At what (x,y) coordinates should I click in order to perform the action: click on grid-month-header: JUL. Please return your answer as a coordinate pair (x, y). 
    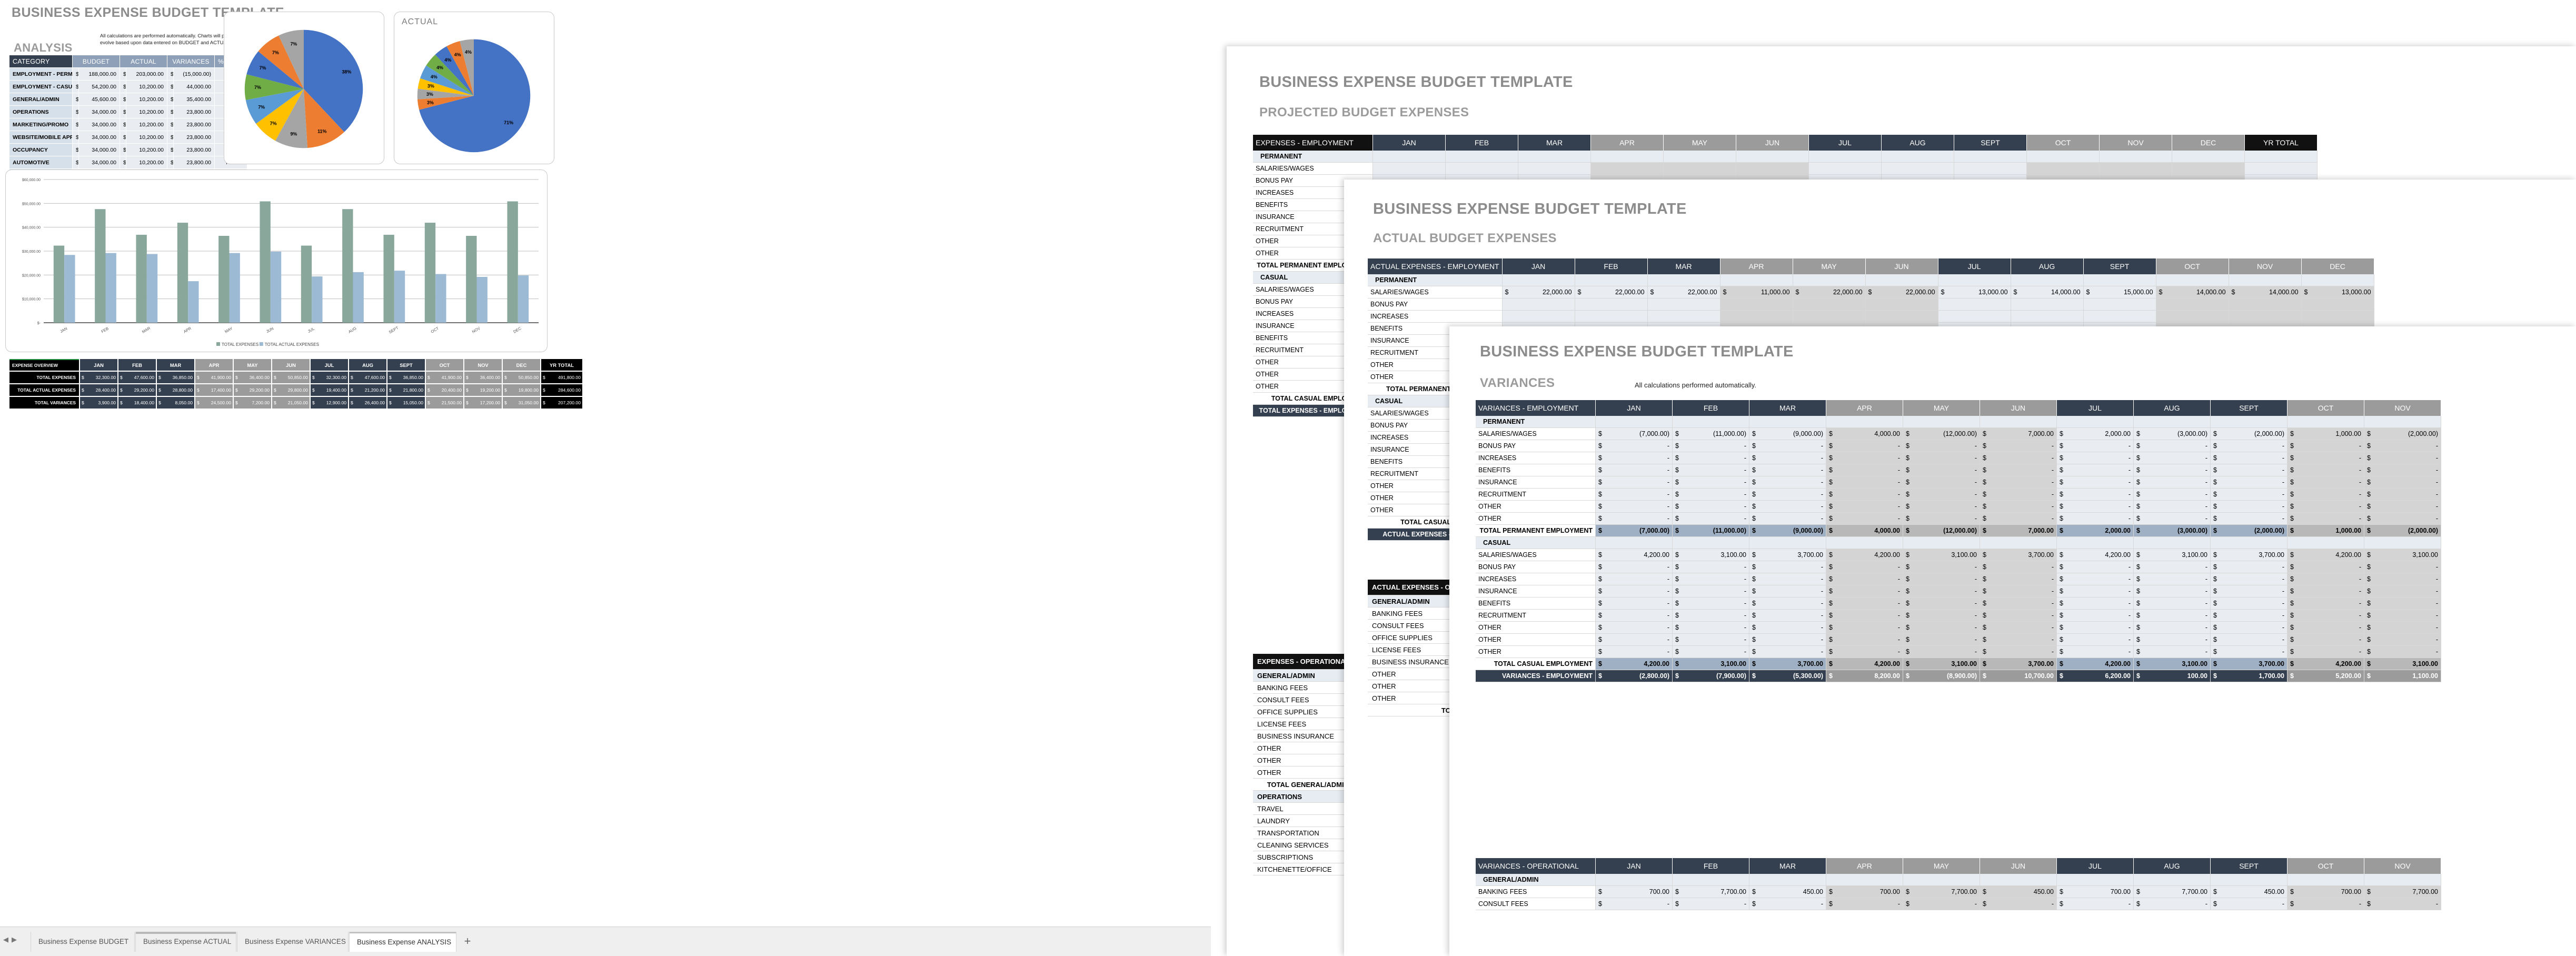
    Looking at the image, I should click on (1845, 143).